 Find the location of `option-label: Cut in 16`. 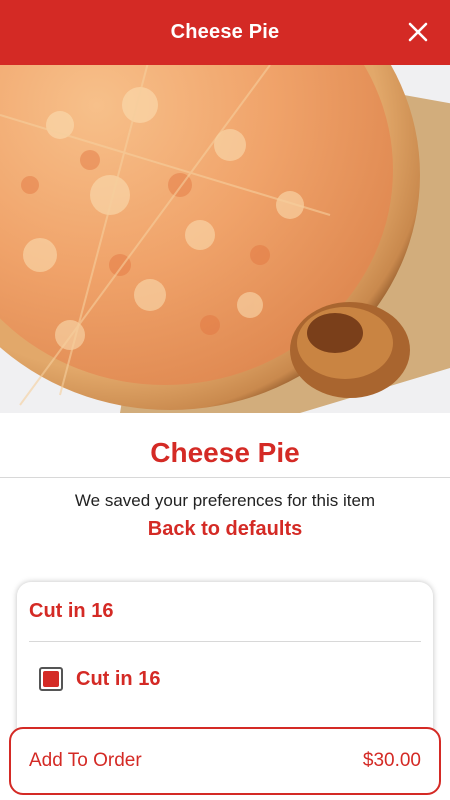

option-label: Cut in 16 is located at coordinates (118, 678).